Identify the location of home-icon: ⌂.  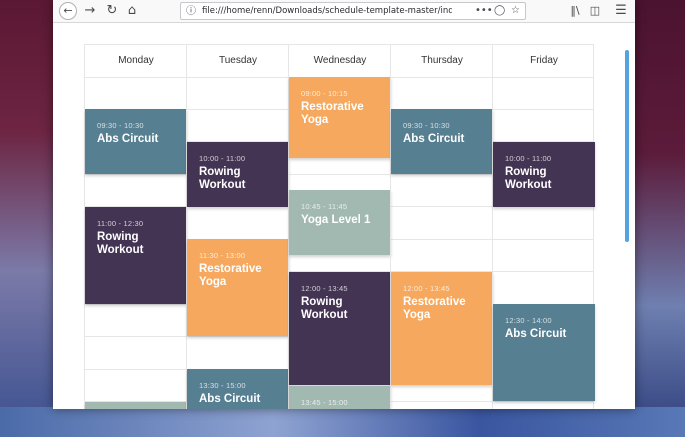
(132, 11).